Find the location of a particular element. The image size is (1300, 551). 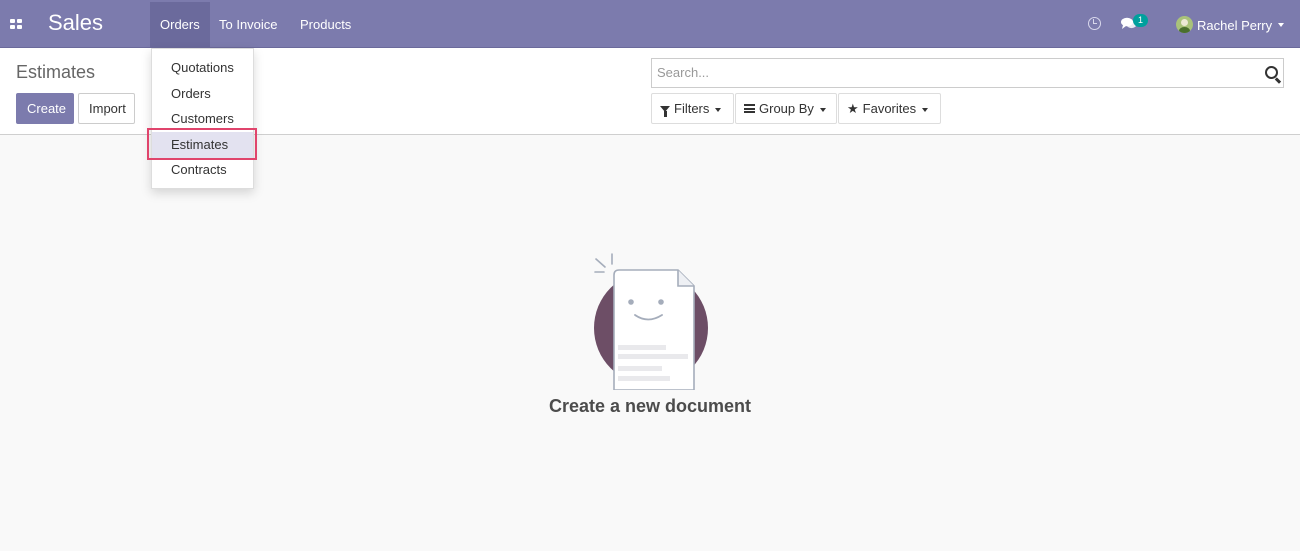

search-box is located at coordinates (967, 73).